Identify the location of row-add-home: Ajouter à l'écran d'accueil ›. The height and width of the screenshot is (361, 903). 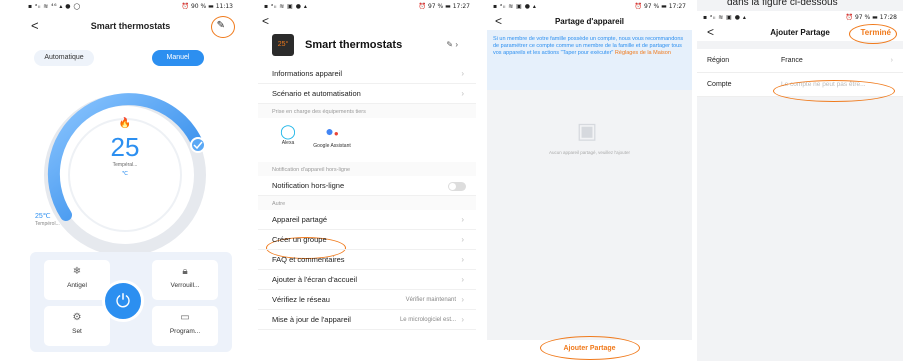
(367, 280).